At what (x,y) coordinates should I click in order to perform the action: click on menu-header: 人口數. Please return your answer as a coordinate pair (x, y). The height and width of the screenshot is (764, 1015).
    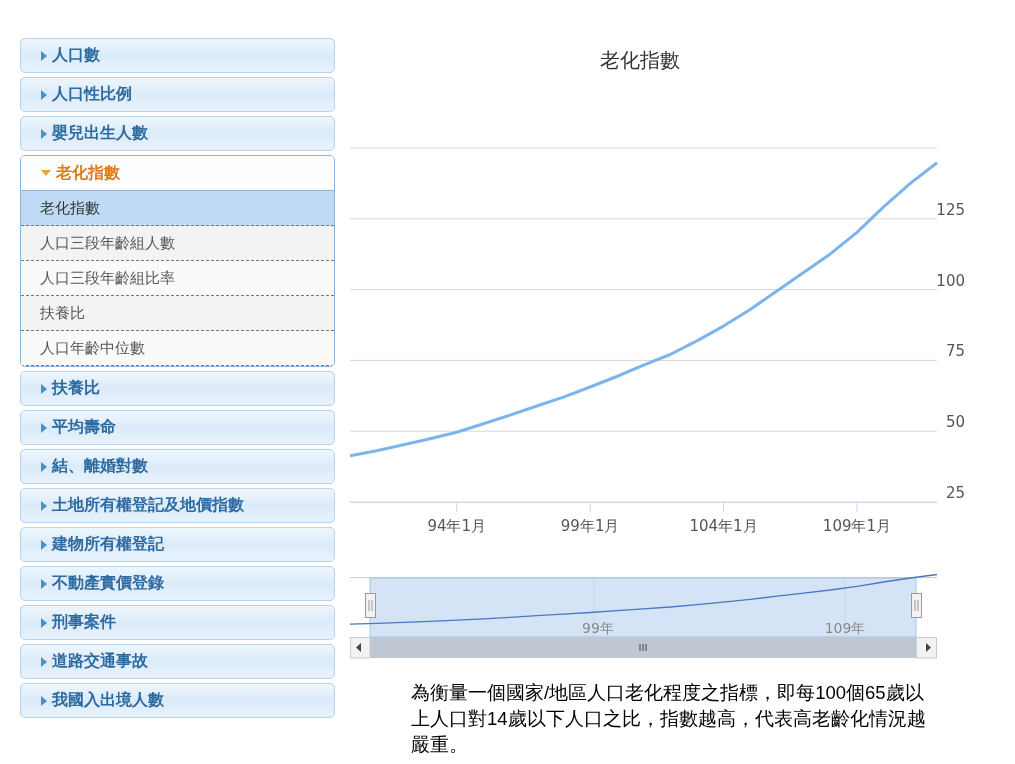
    Looking at the image, I should click on (177, 55).